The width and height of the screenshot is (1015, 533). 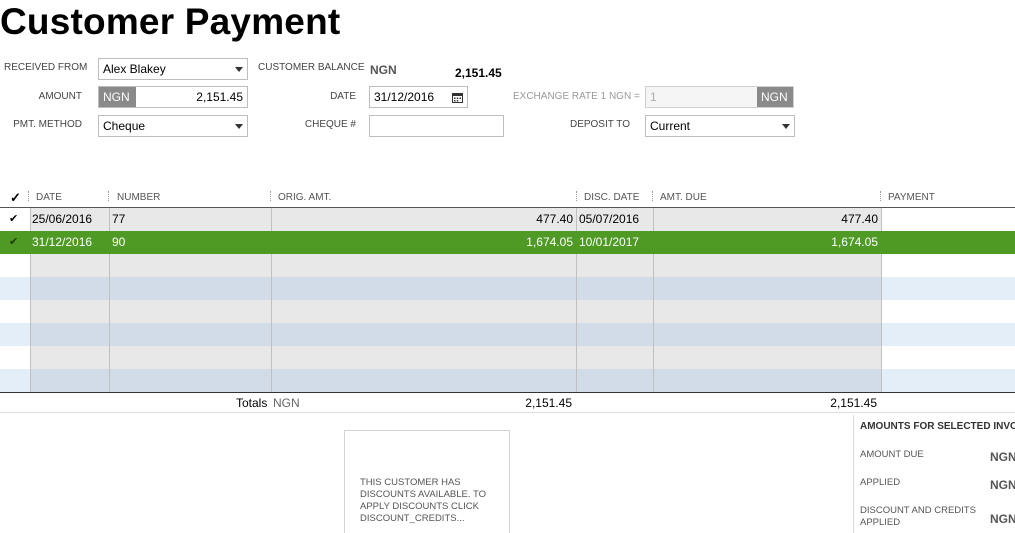 I want to click on discount-and-credits-label: DISCOUNT AND CREDITS APPLIED, so click(x=918, y=516).